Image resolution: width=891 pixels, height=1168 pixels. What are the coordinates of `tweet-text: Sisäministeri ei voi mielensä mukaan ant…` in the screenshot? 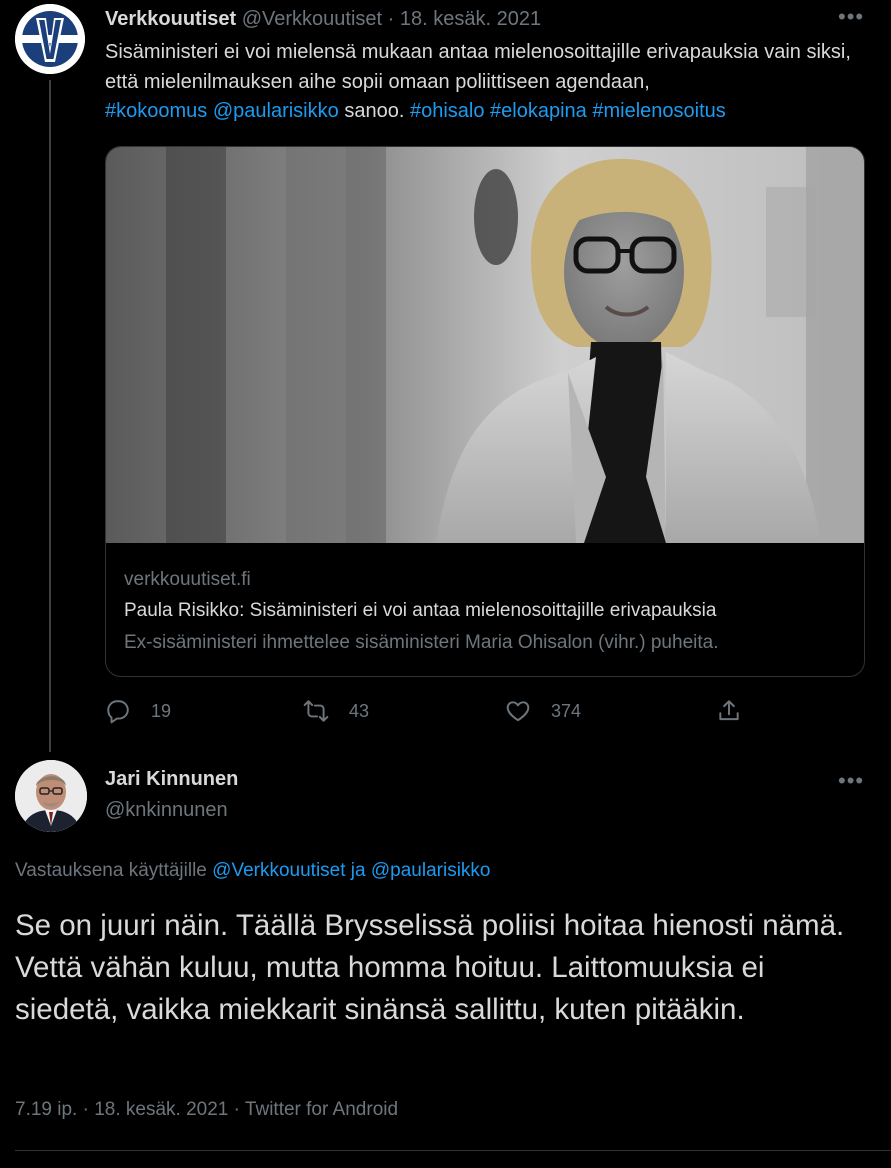 It's located at (490, 82).